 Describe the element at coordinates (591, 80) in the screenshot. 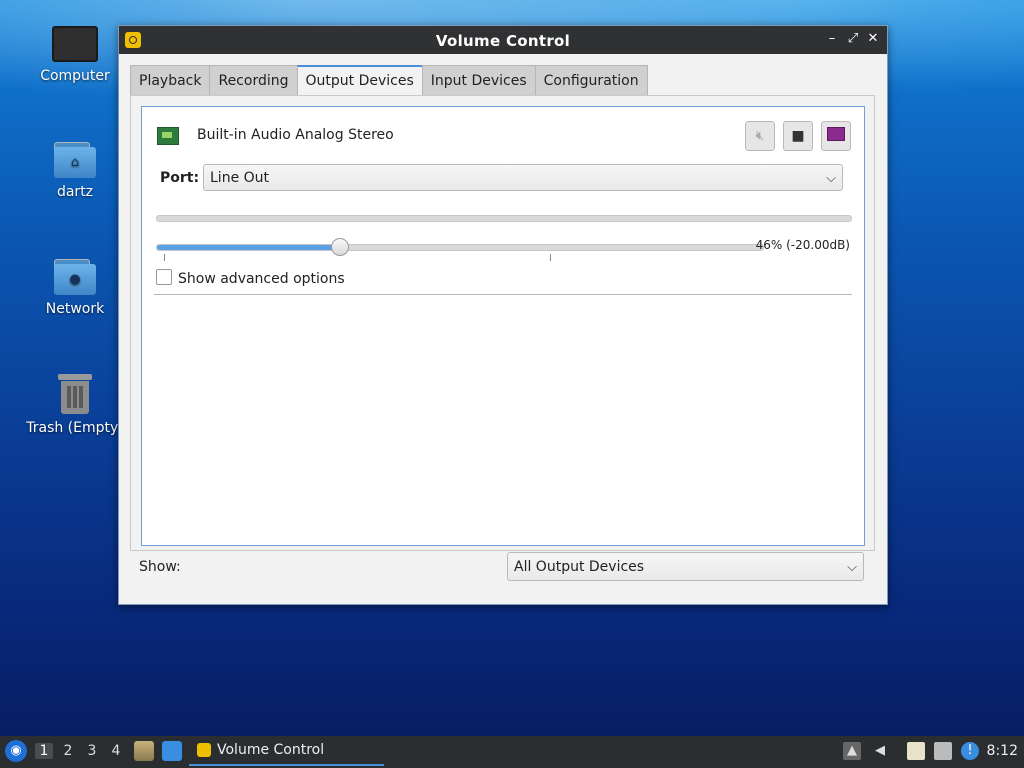

I see `tab-configuration: Configuration` at that location.